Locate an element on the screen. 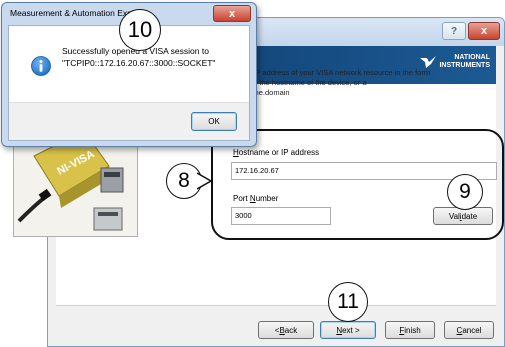 This screenshot has width=505, height=347. back-button: < Back is located at coordinates (286, 330).